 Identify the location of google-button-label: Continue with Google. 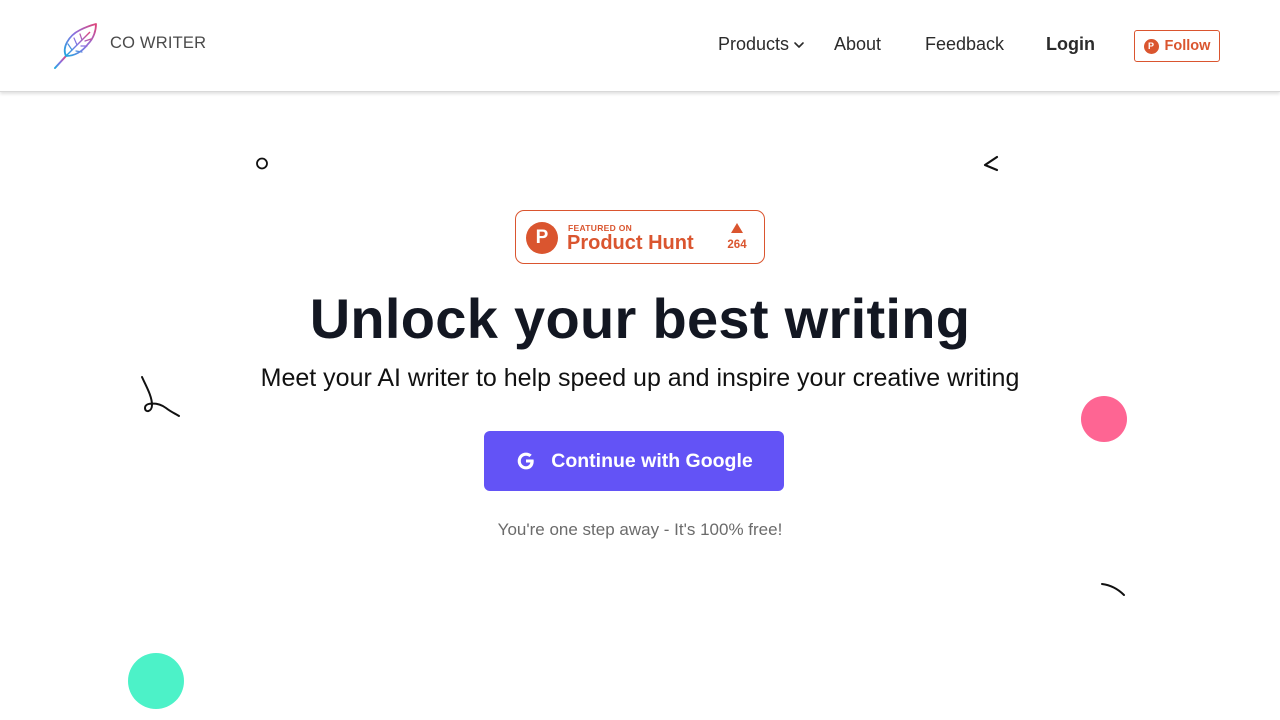
(652, 460).